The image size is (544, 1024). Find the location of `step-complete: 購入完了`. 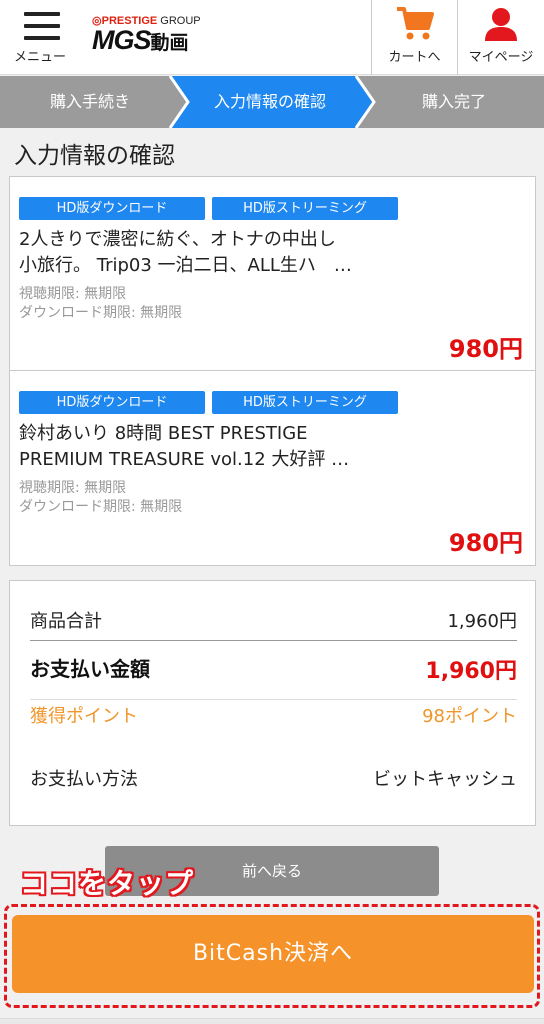

step-complete: 購入完了 is located at coordinates (453, 101).